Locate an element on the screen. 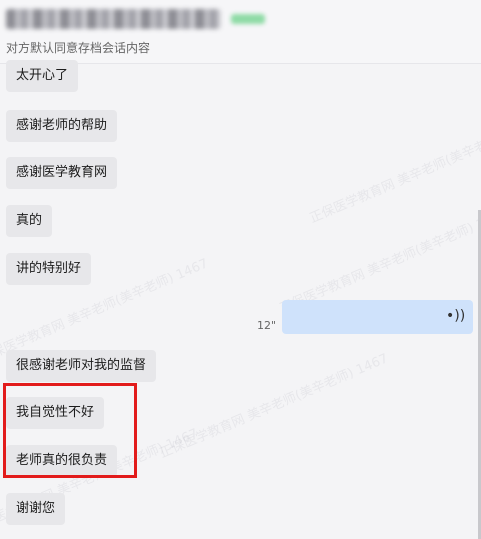 This screenshot has height=539, width=481. chat-header: 对方默认同意存档会话内容 is located at coordinates (240, 32).